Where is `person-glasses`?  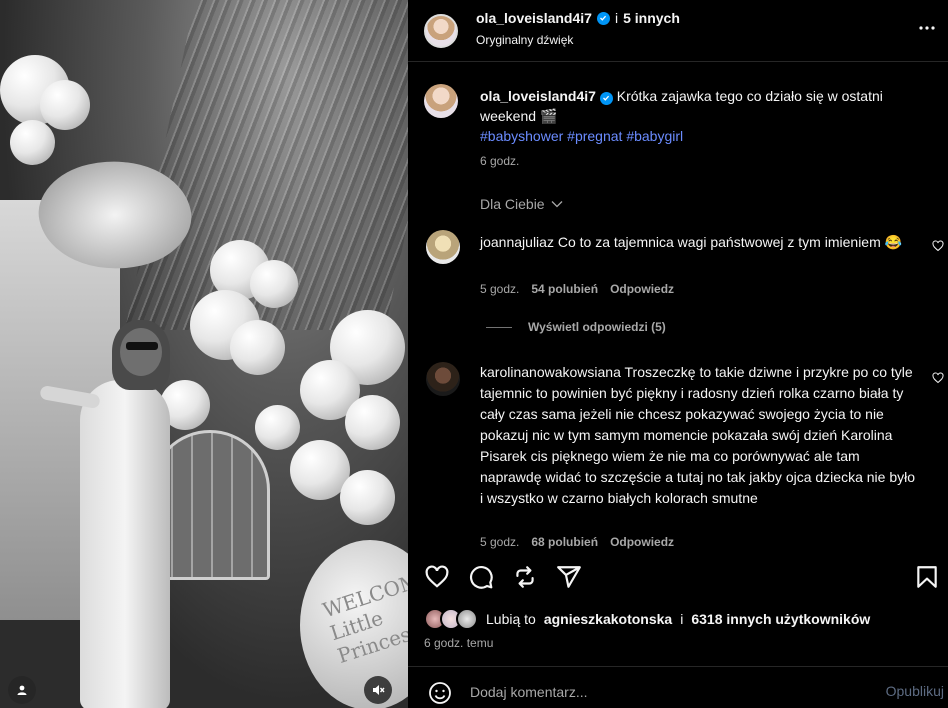 person-glasses is located at coordinates (142, 346).